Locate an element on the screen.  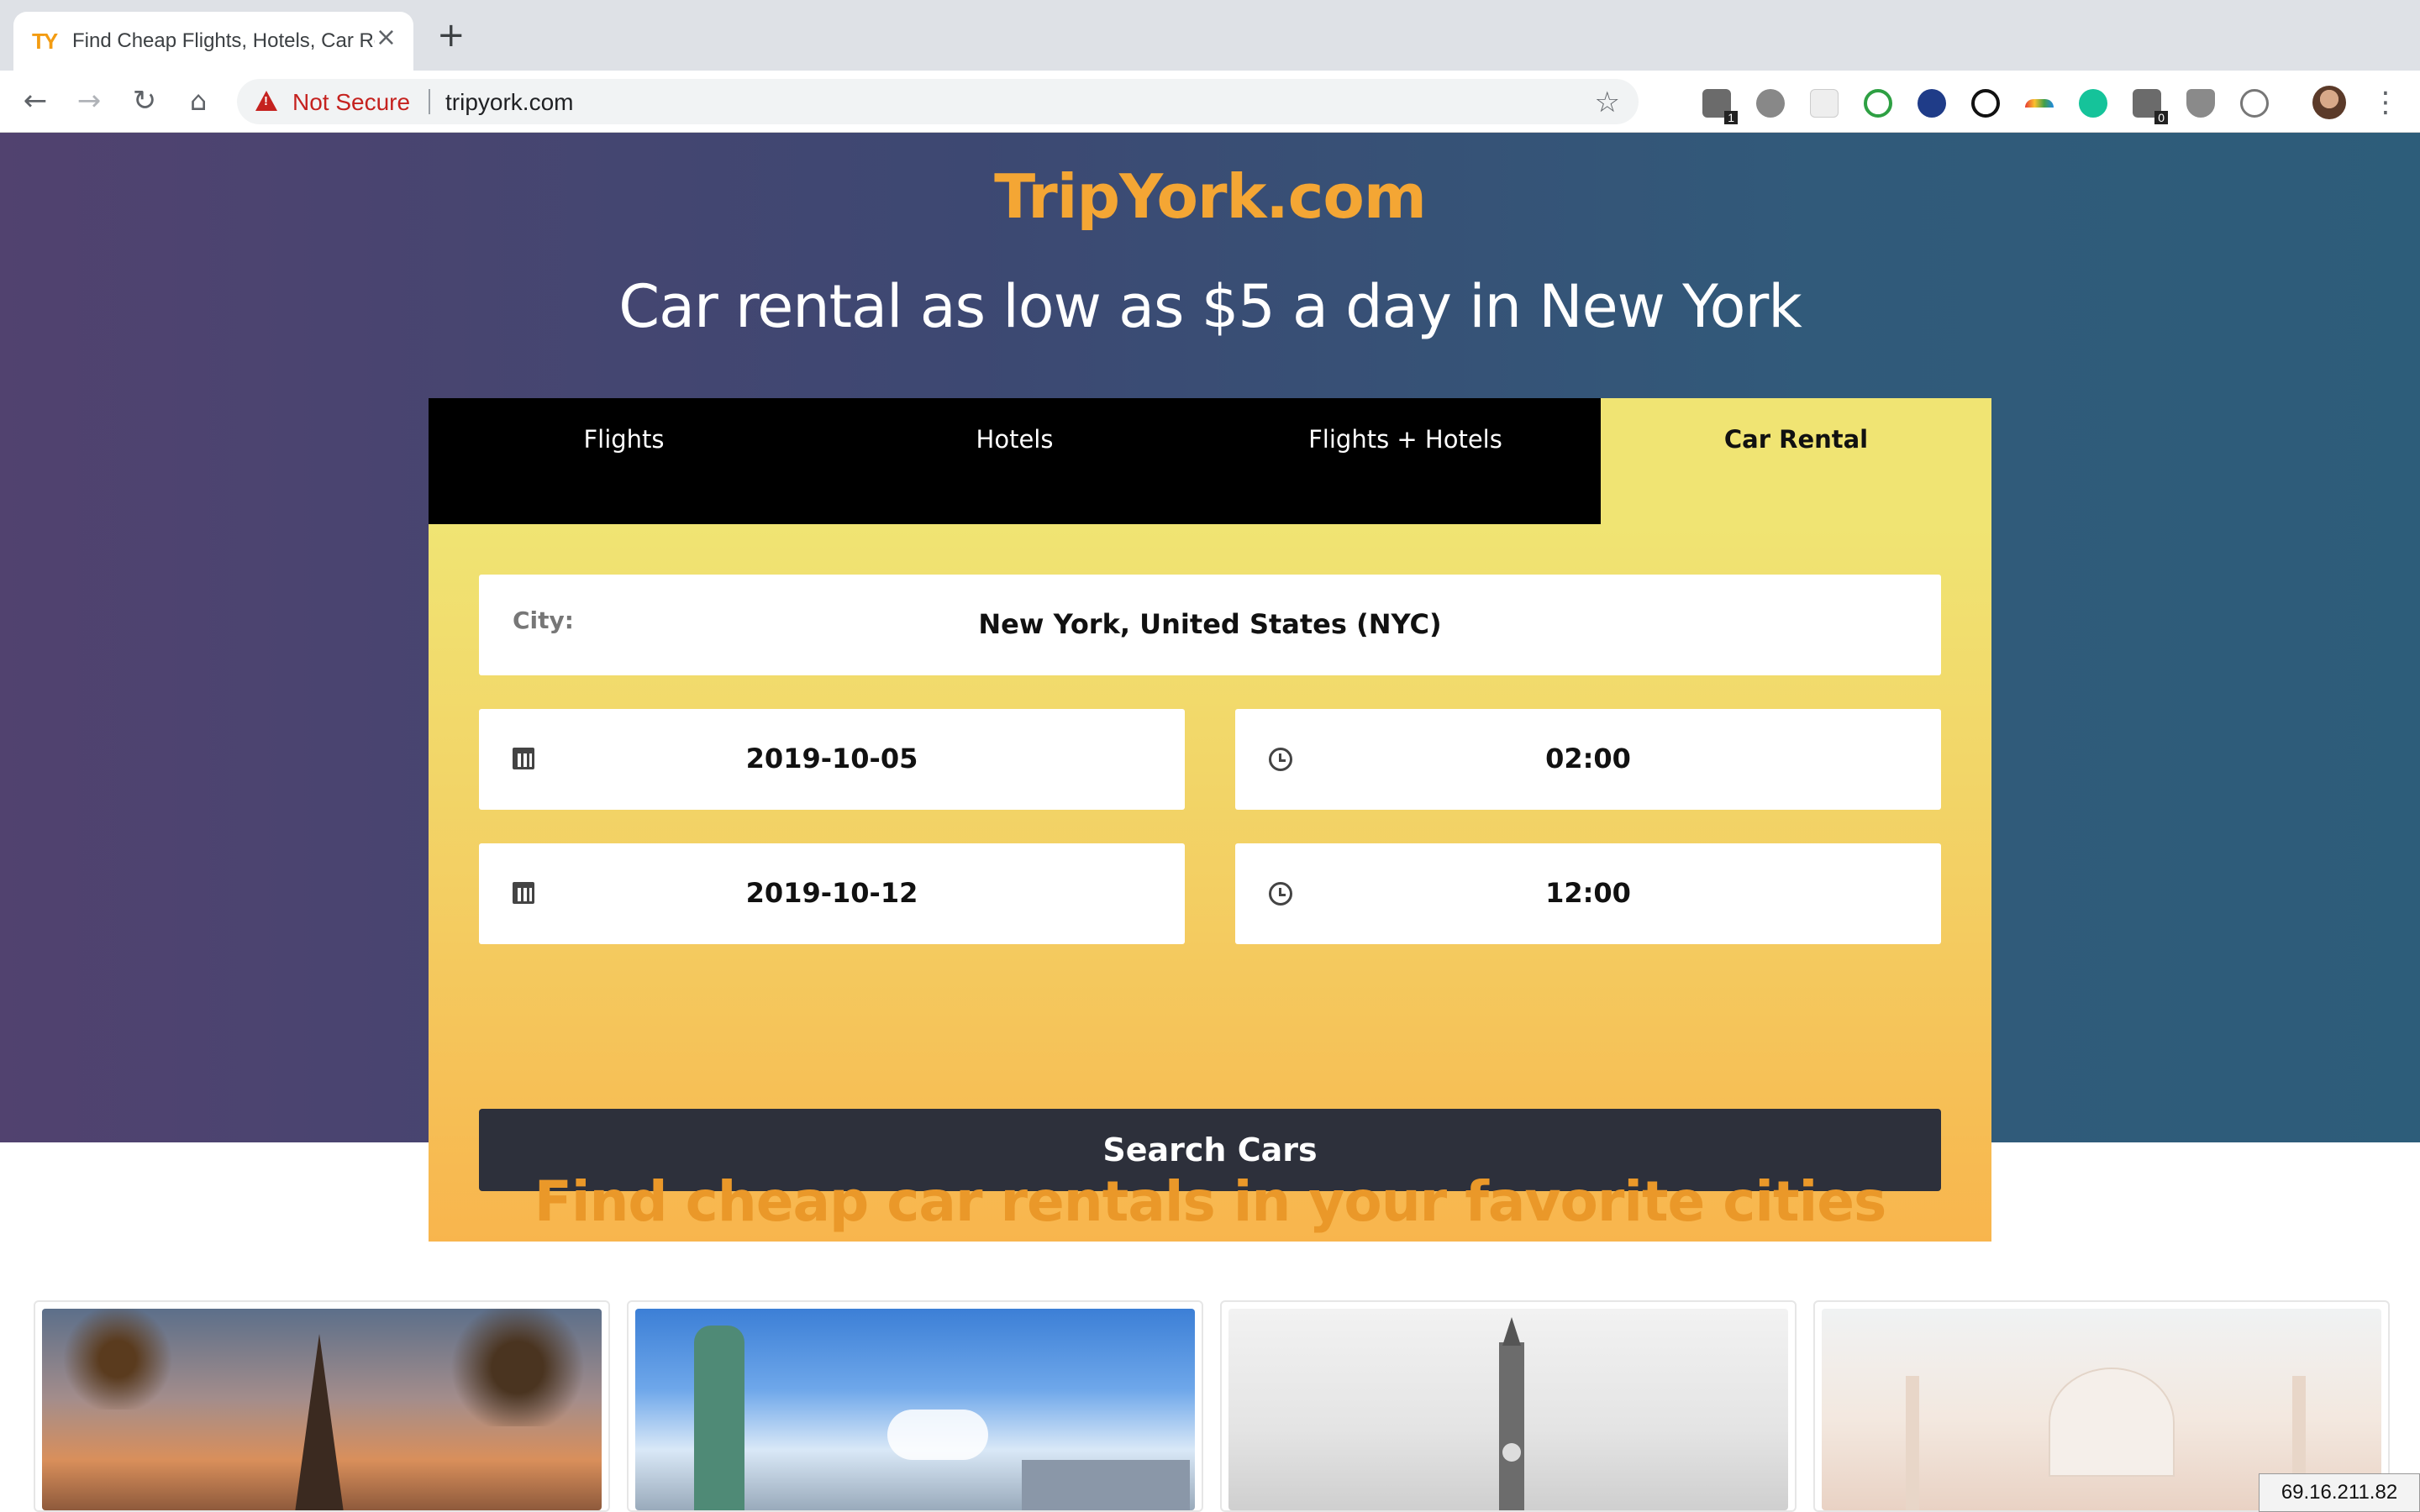
city-value: New York, United States (NYC) is located at coordinates (1210, 624).